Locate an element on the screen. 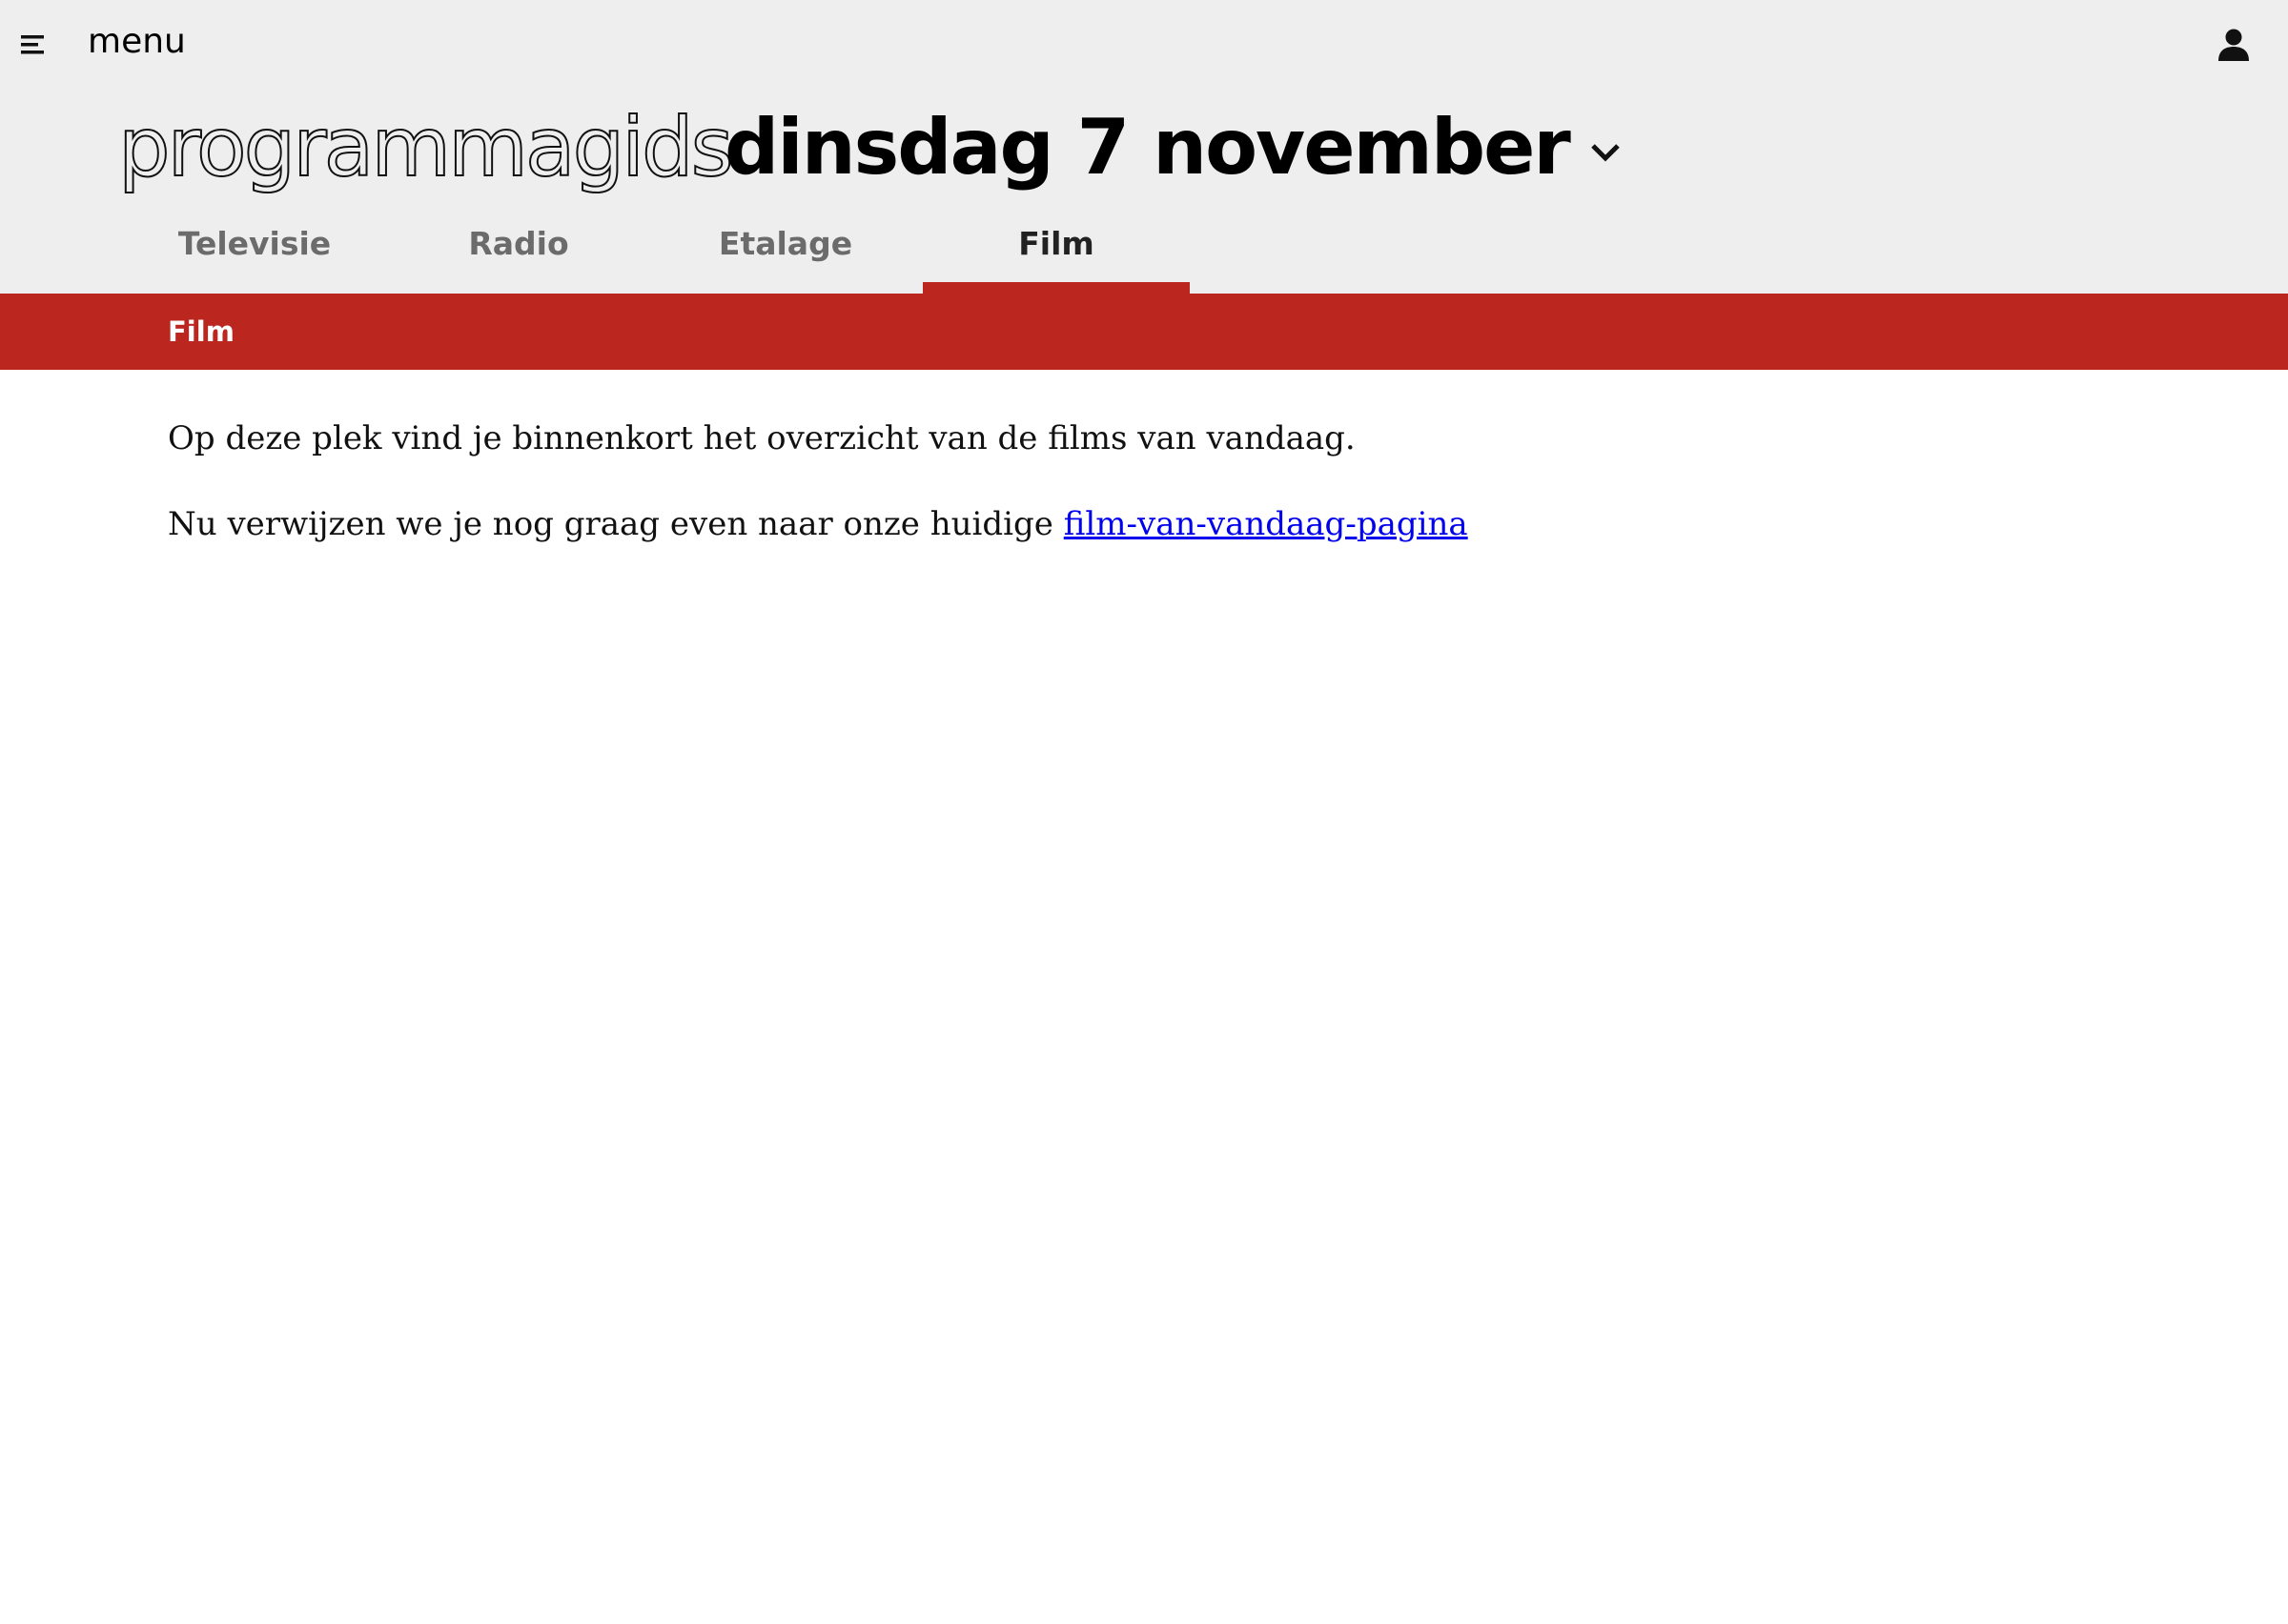 Image resolution: width=2288 pixels, height=1624 pixels. tab-etalage-label: Etalage is located at coordinates (785, 243).